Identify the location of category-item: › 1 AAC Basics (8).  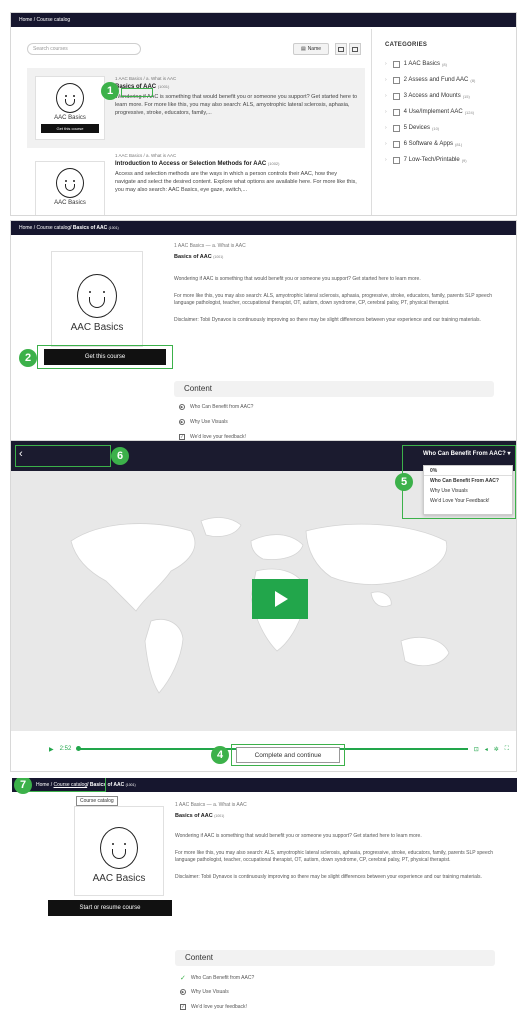
(449, 64).